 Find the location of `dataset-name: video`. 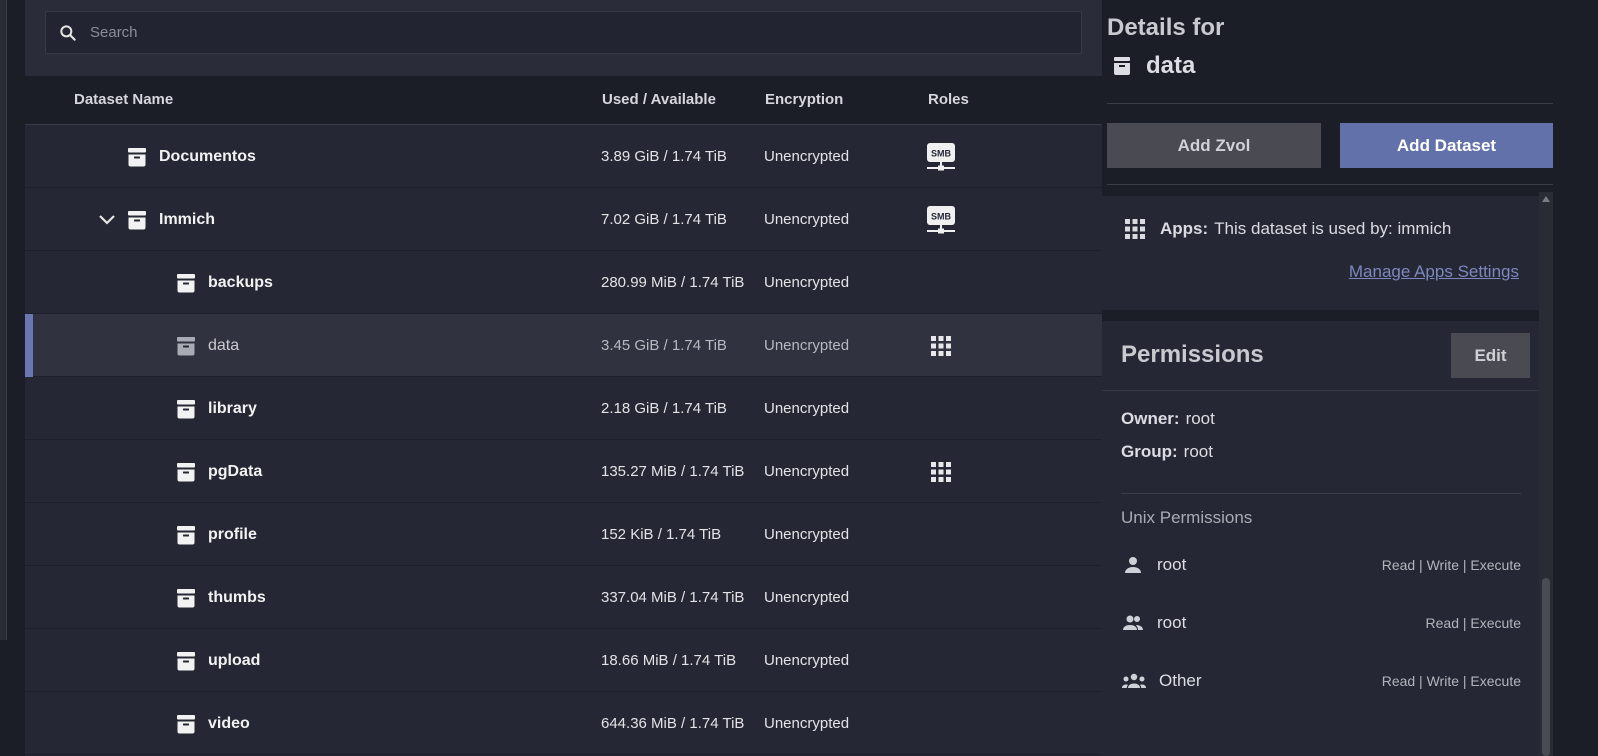

dataset-name: video is located at coordinates (229, 723).